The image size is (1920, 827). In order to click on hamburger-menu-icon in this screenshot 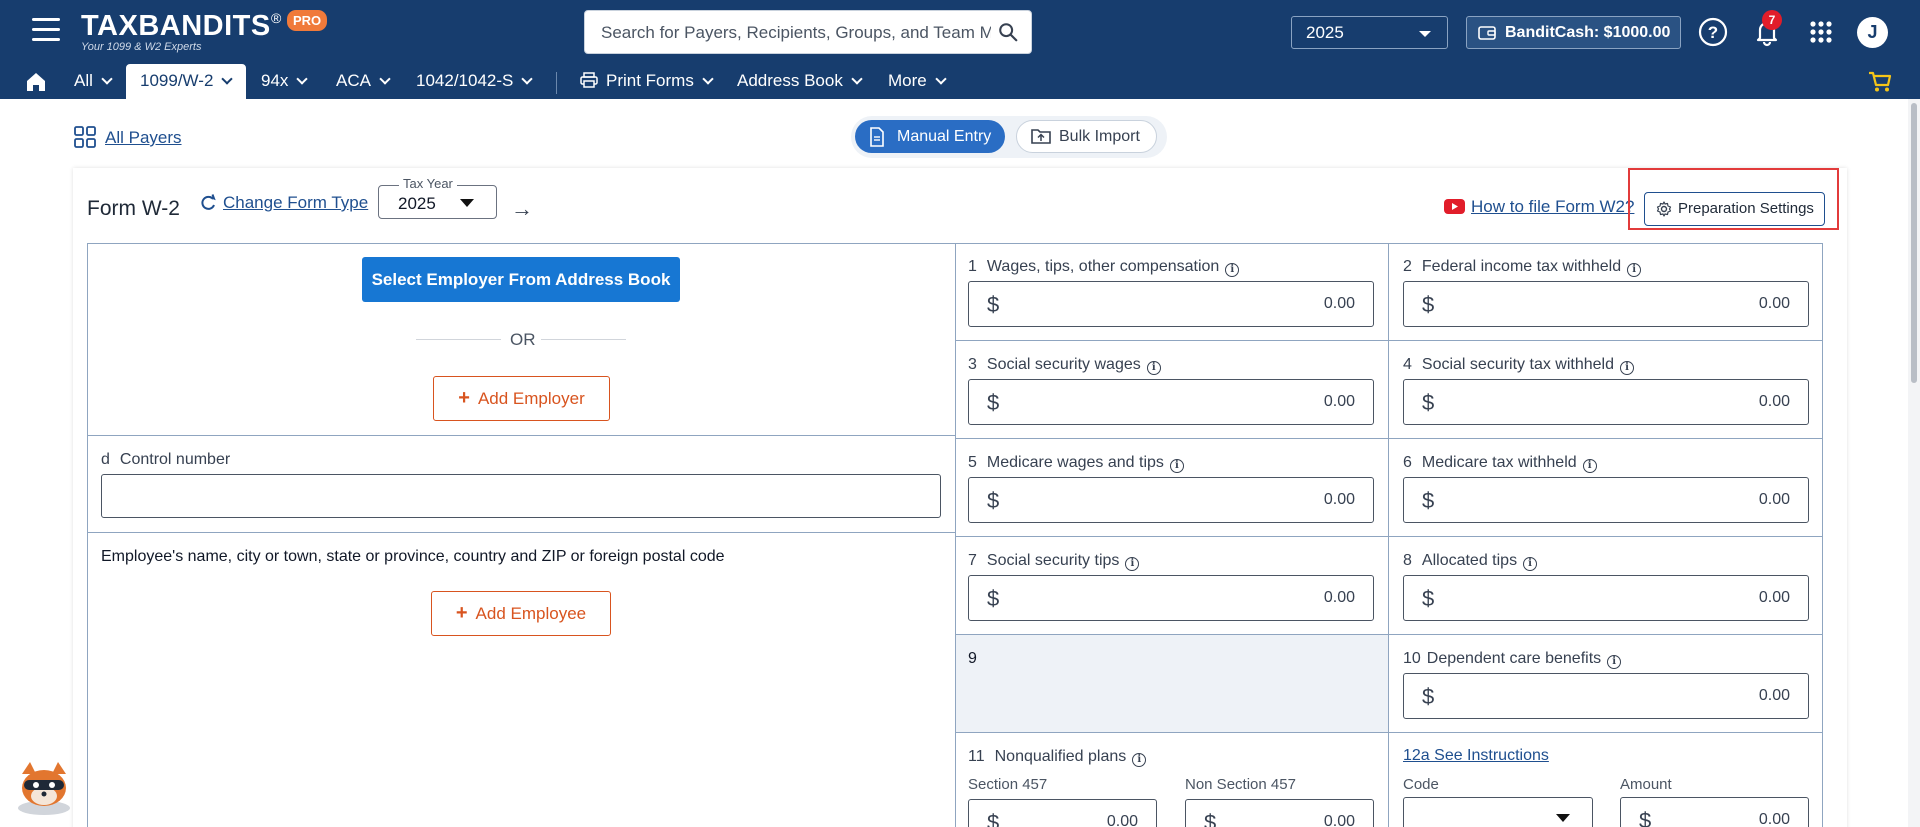, I will do `click(46, 30)`.